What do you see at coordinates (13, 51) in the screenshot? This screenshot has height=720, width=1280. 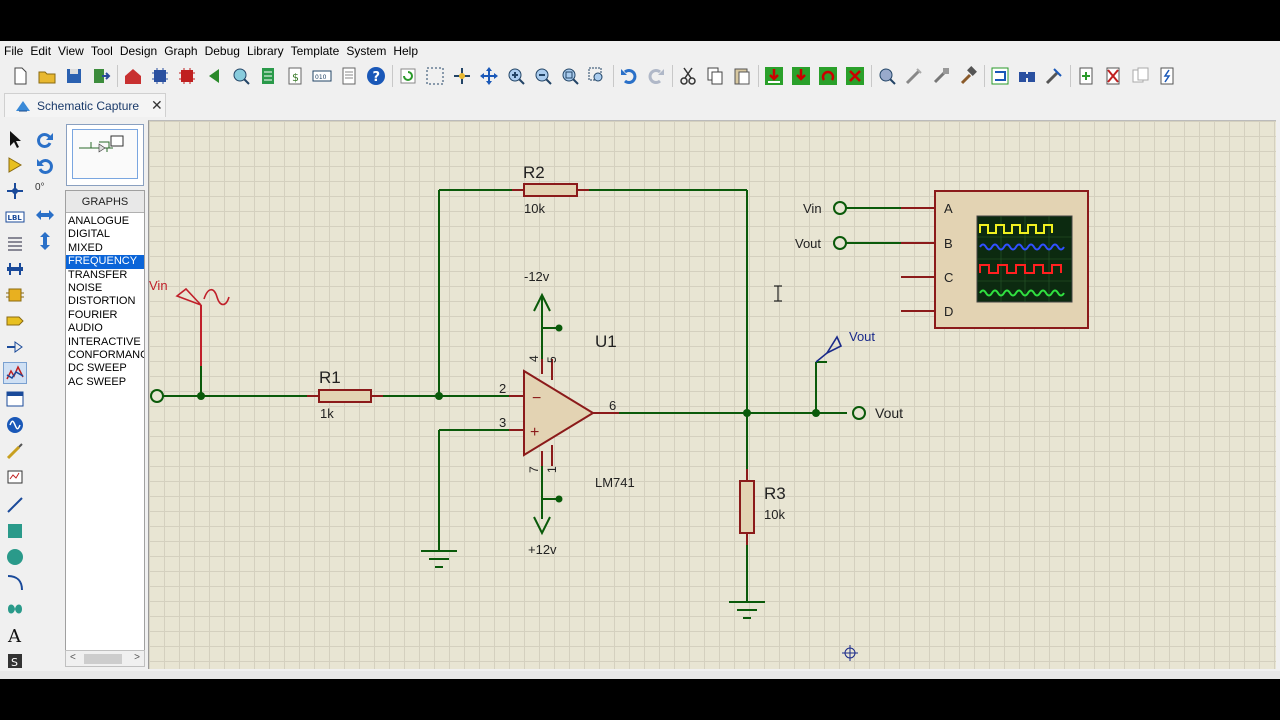 I see `menu-file: File` at bounding box center [13, 51].